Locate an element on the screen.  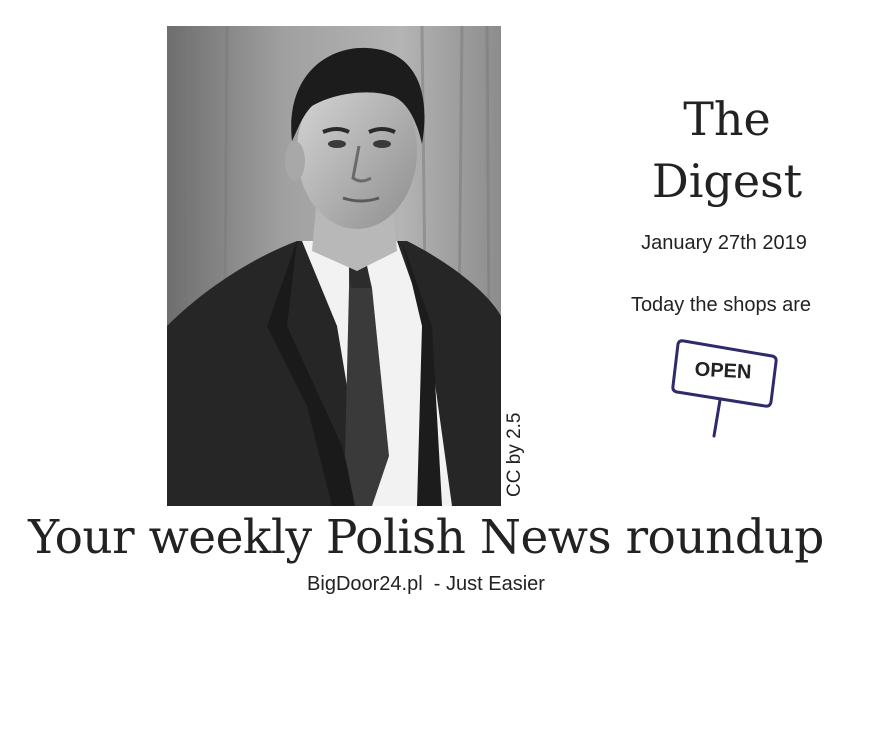
issue-date: January 27th 2019 is located at coordinates (724, 243).